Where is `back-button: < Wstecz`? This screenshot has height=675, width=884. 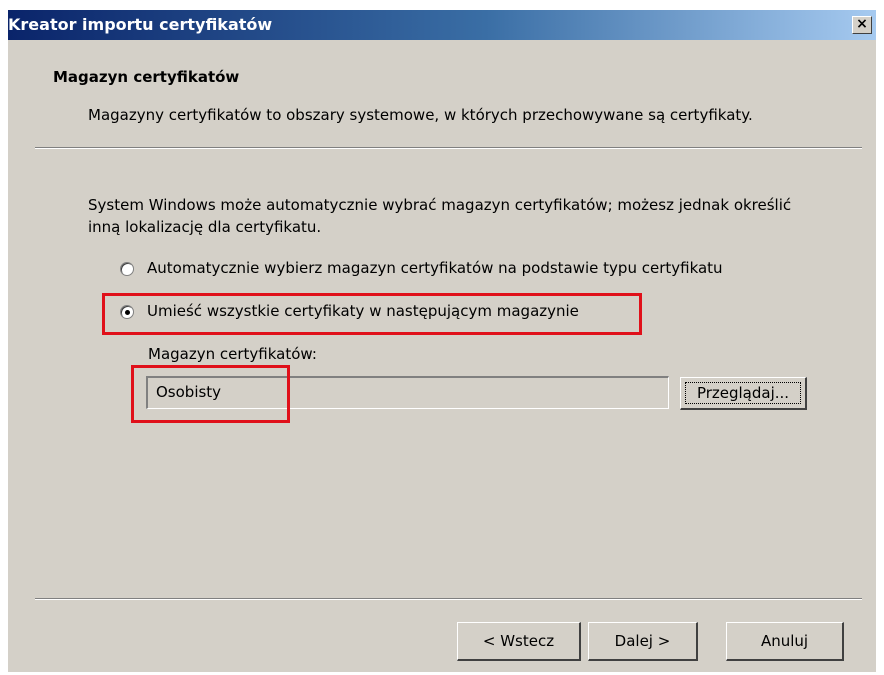 back-button: < Wstecz is located at coordinates (519, 641).